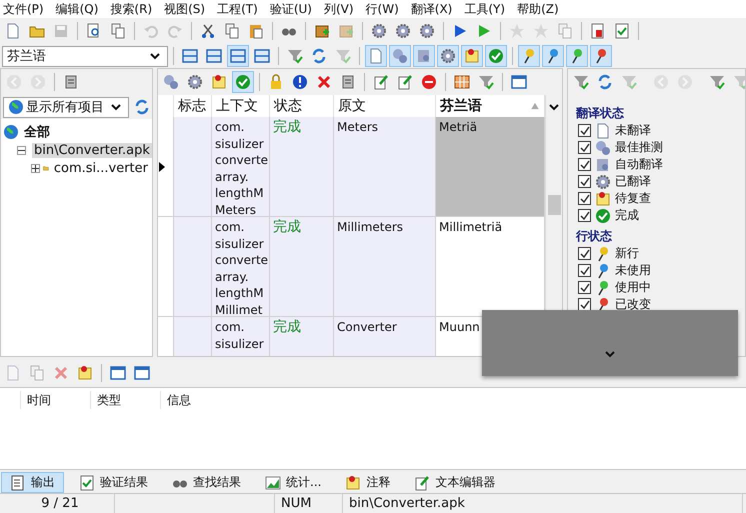 The height and width of the screenshot is (513, 746). I want to click on tree-item: 全部, so click(37, 132).